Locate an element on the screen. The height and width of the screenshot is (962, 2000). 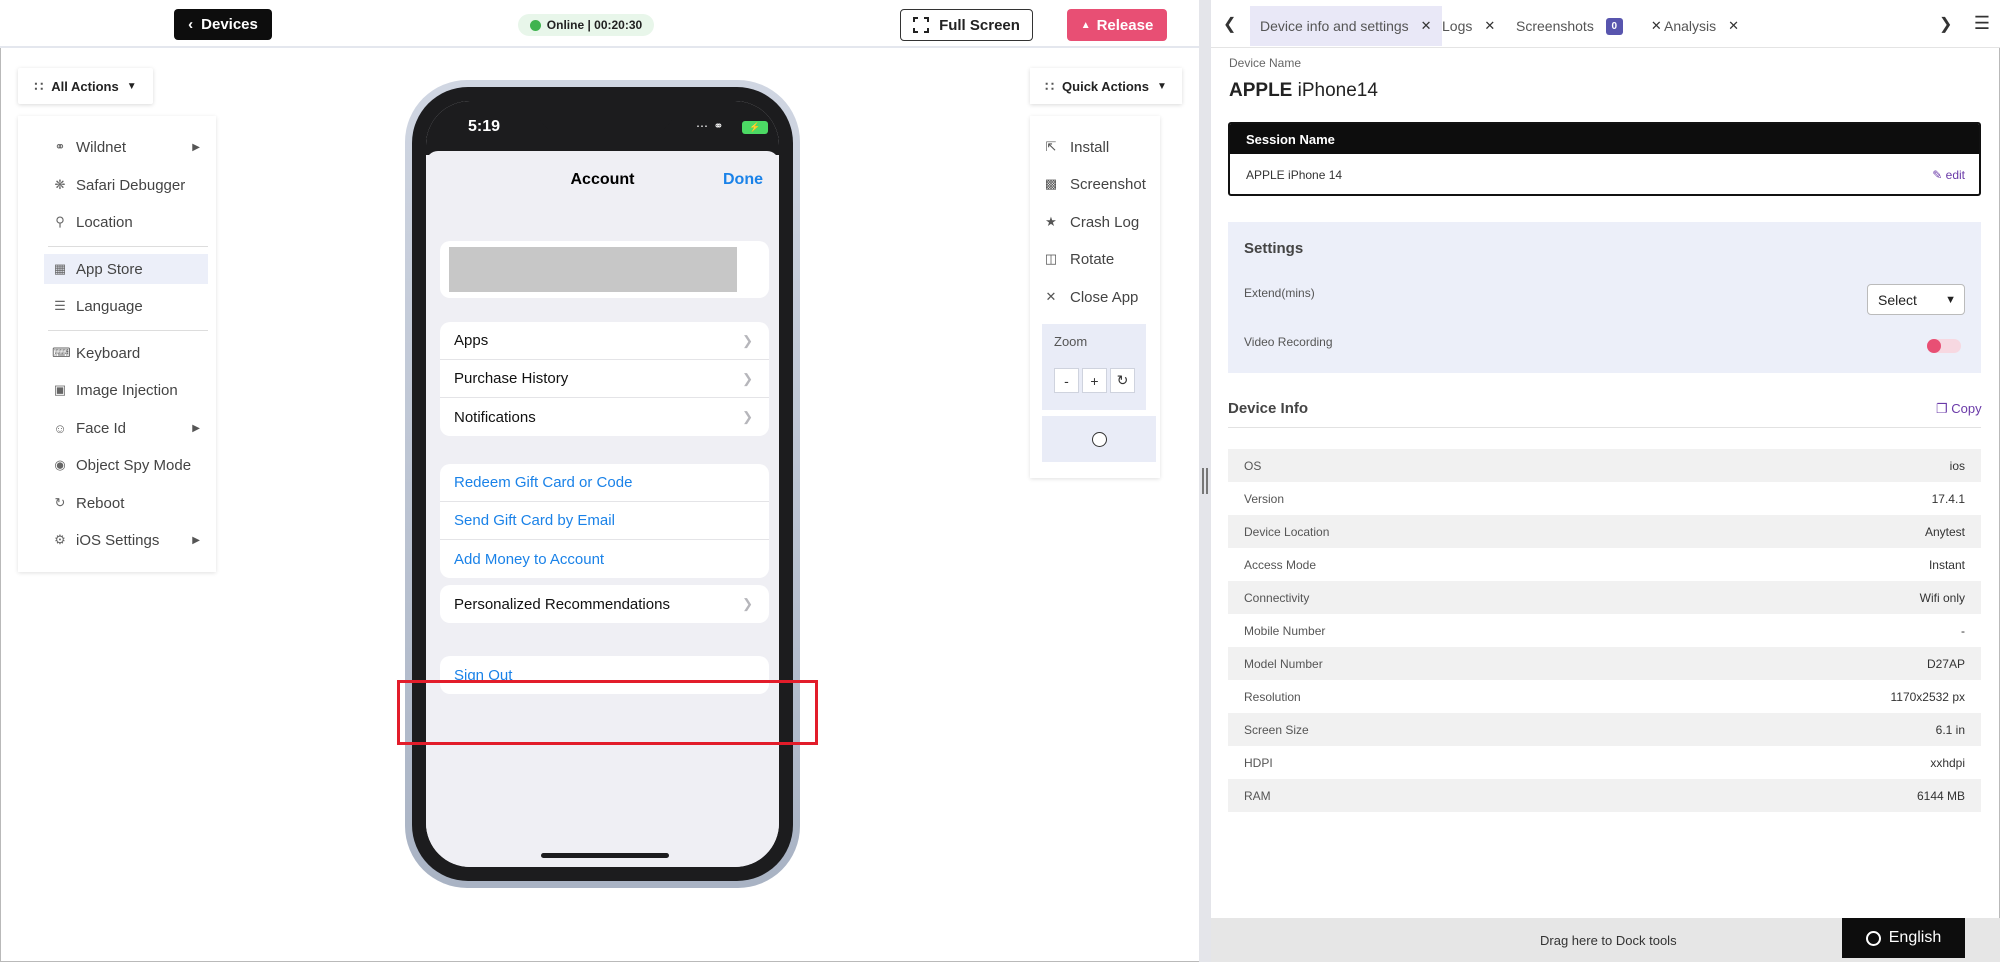
row-redeem-gift-card: Redeem Gift Card or Code is located at coordinates (604, 483).